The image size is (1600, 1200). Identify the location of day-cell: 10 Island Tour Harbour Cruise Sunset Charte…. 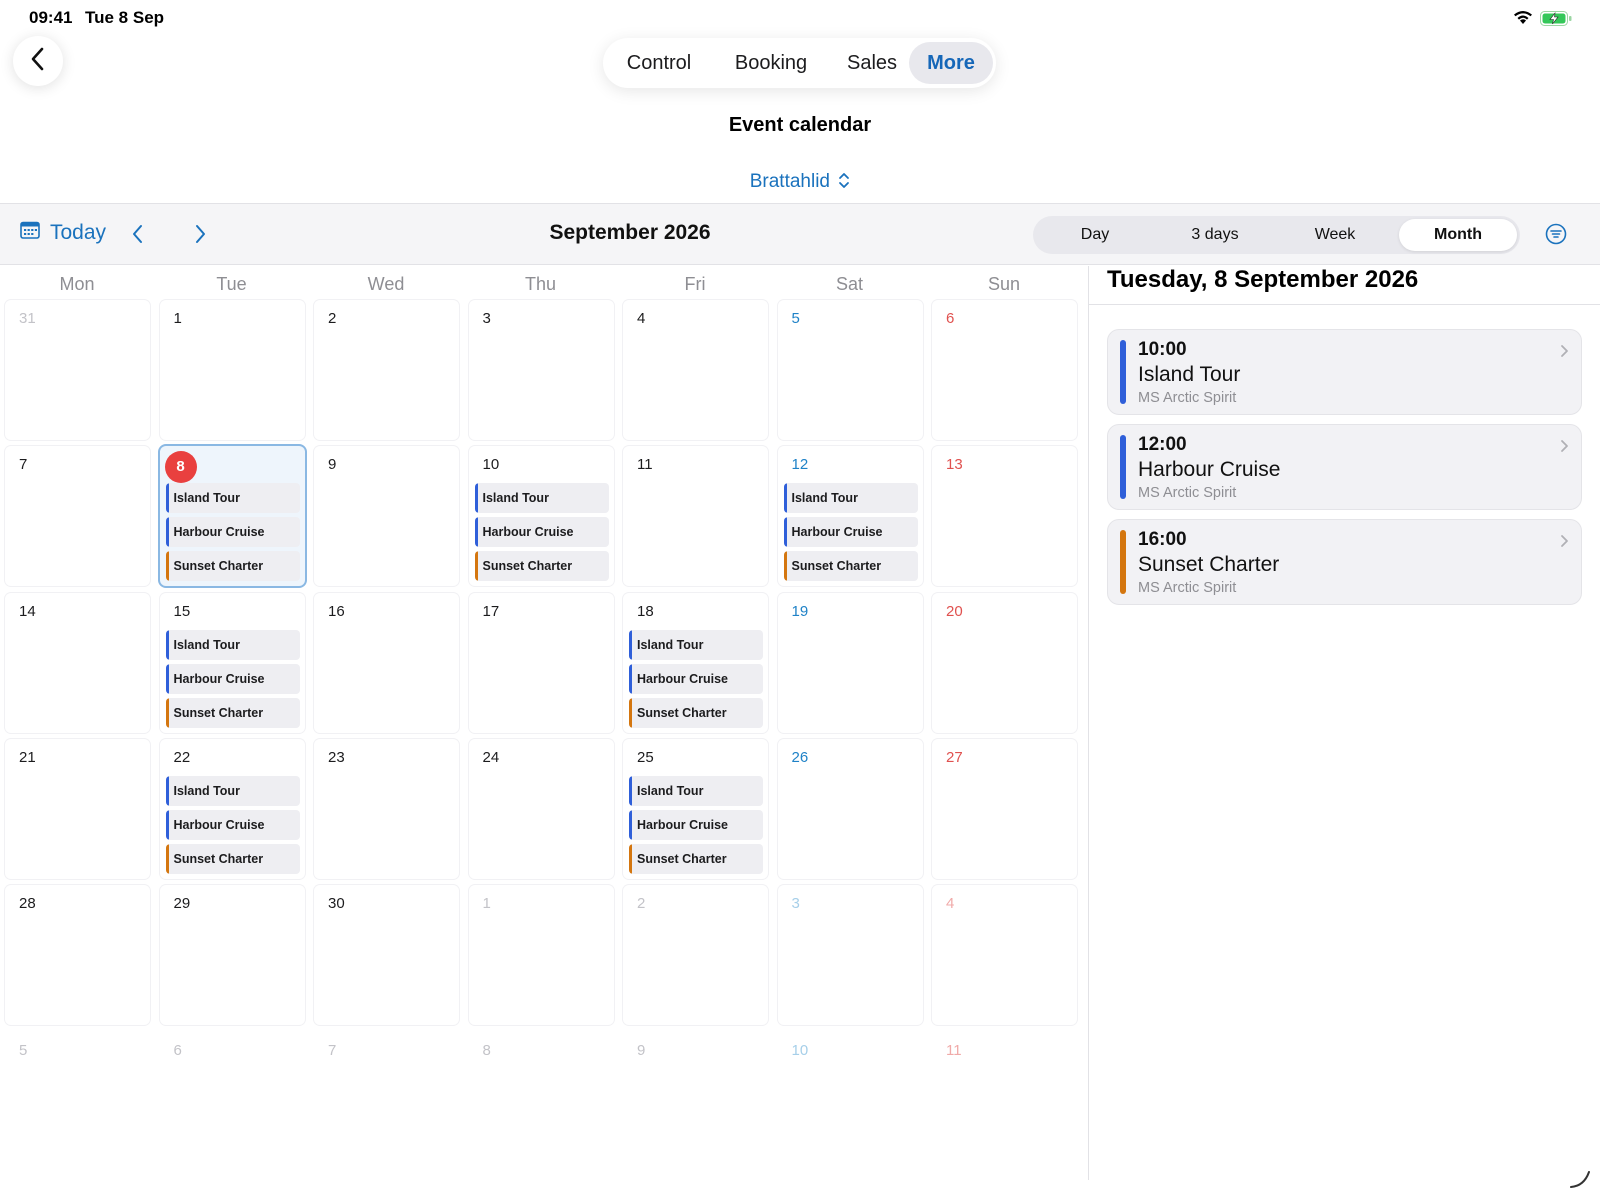
(541, 516).